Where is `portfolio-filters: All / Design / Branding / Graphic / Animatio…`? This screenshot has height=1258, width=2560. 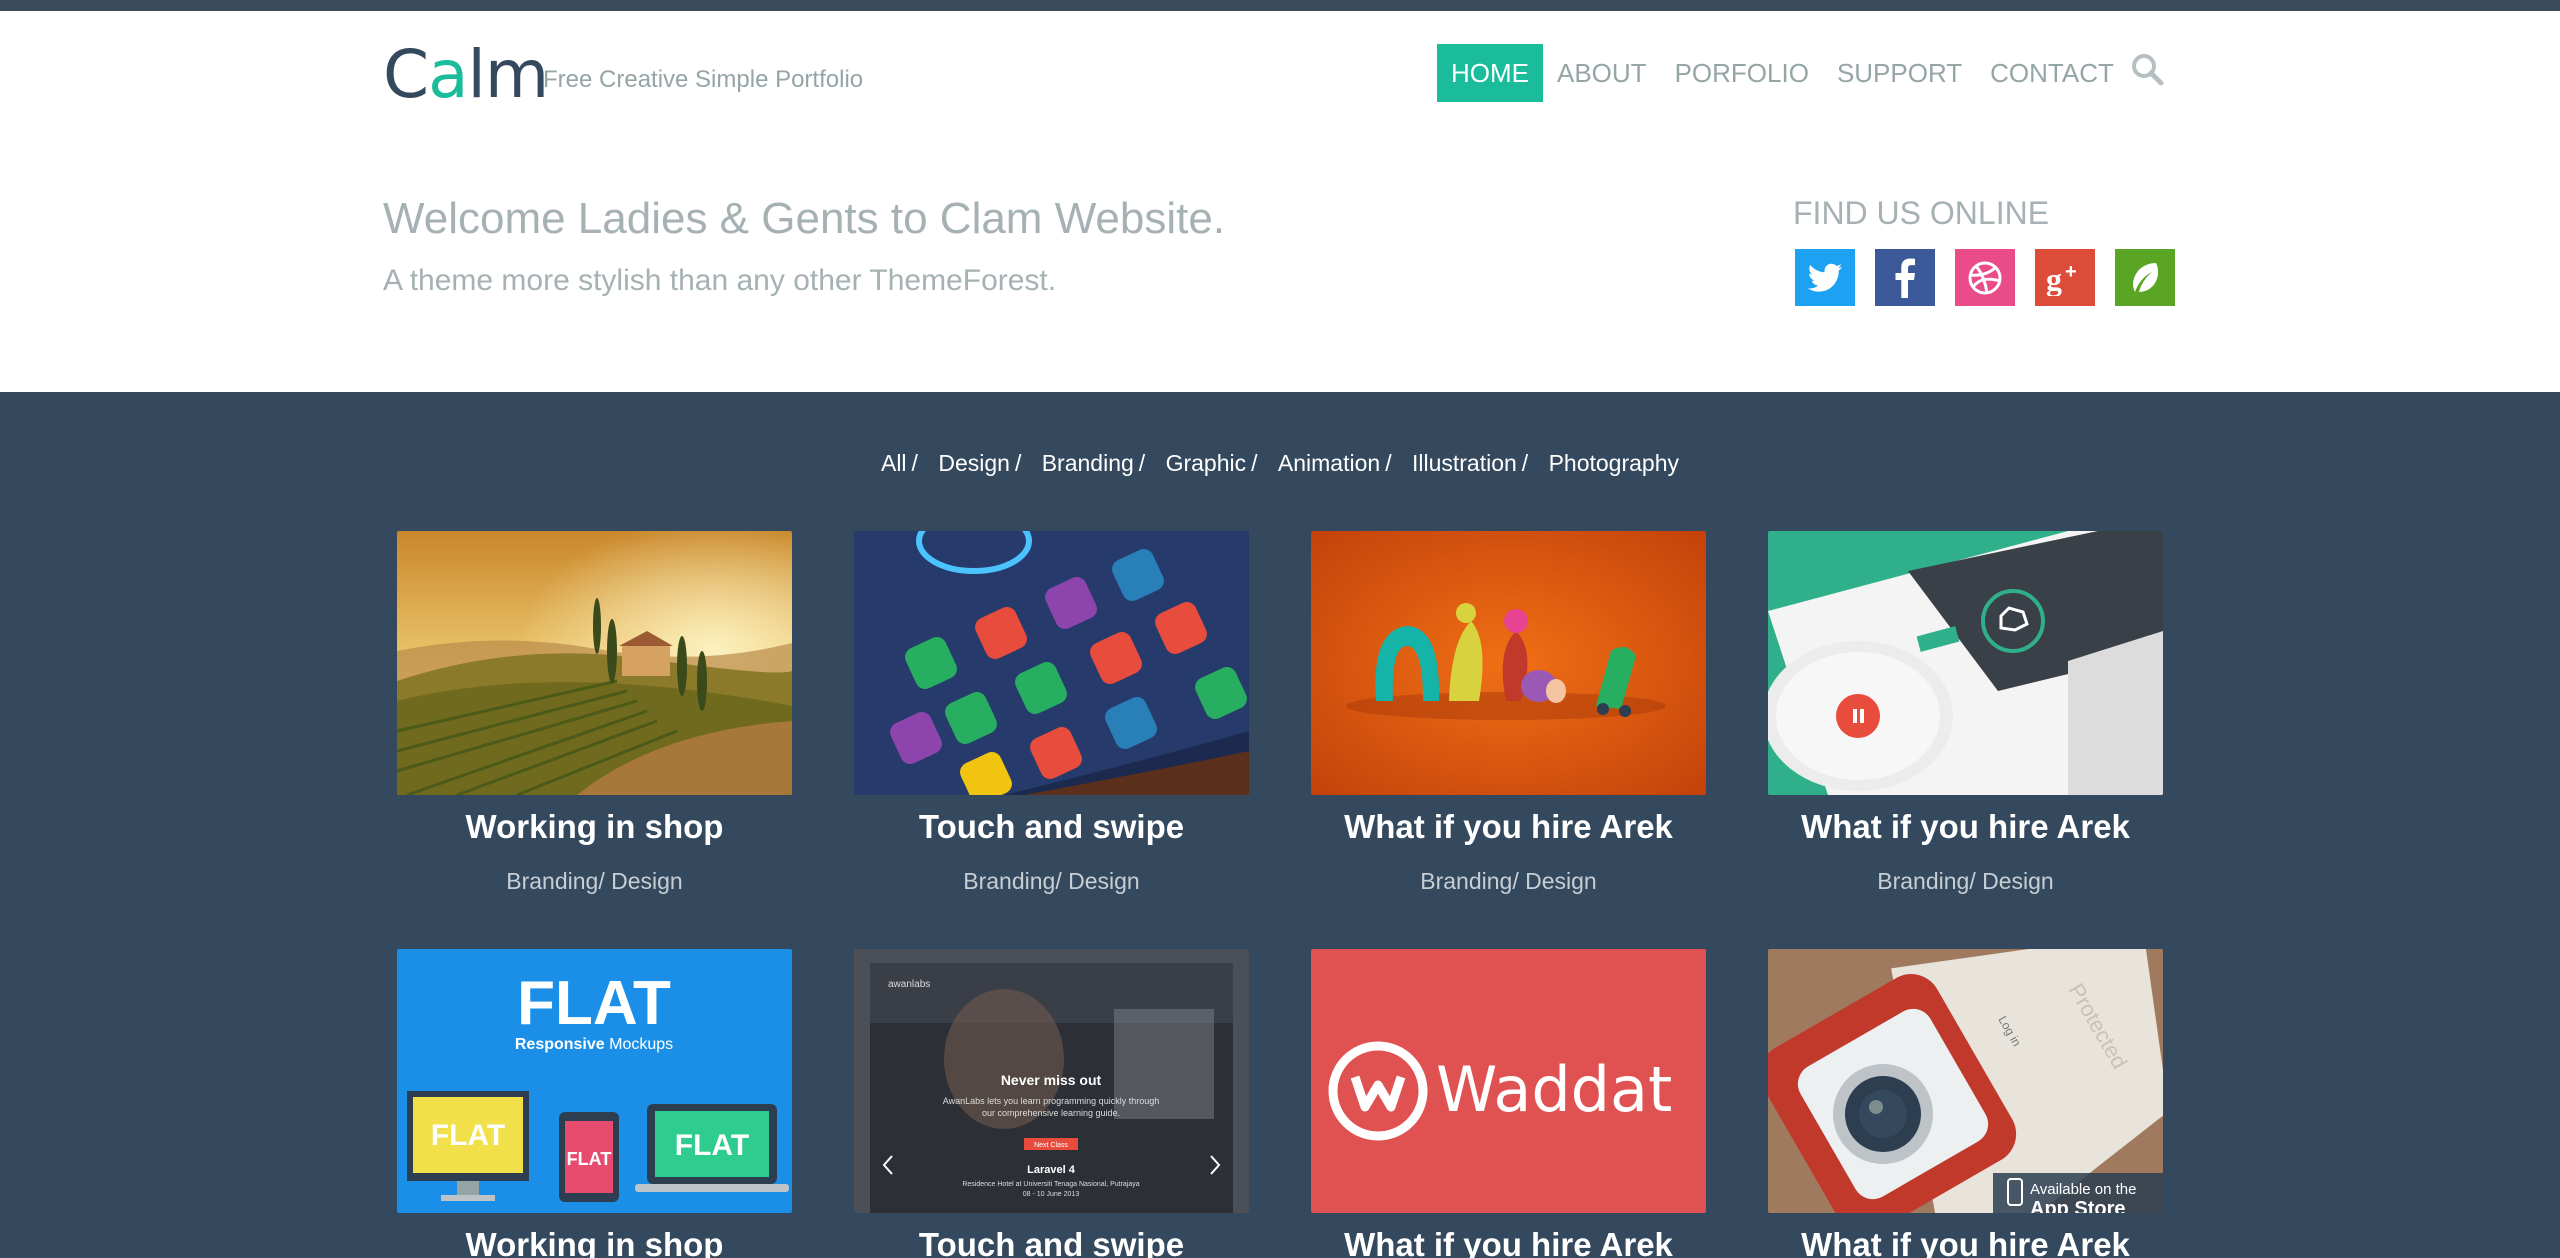 portfolio-filters: All / Design / Branding / Graphic / Animatio… is located at coordinates (1280, 463).